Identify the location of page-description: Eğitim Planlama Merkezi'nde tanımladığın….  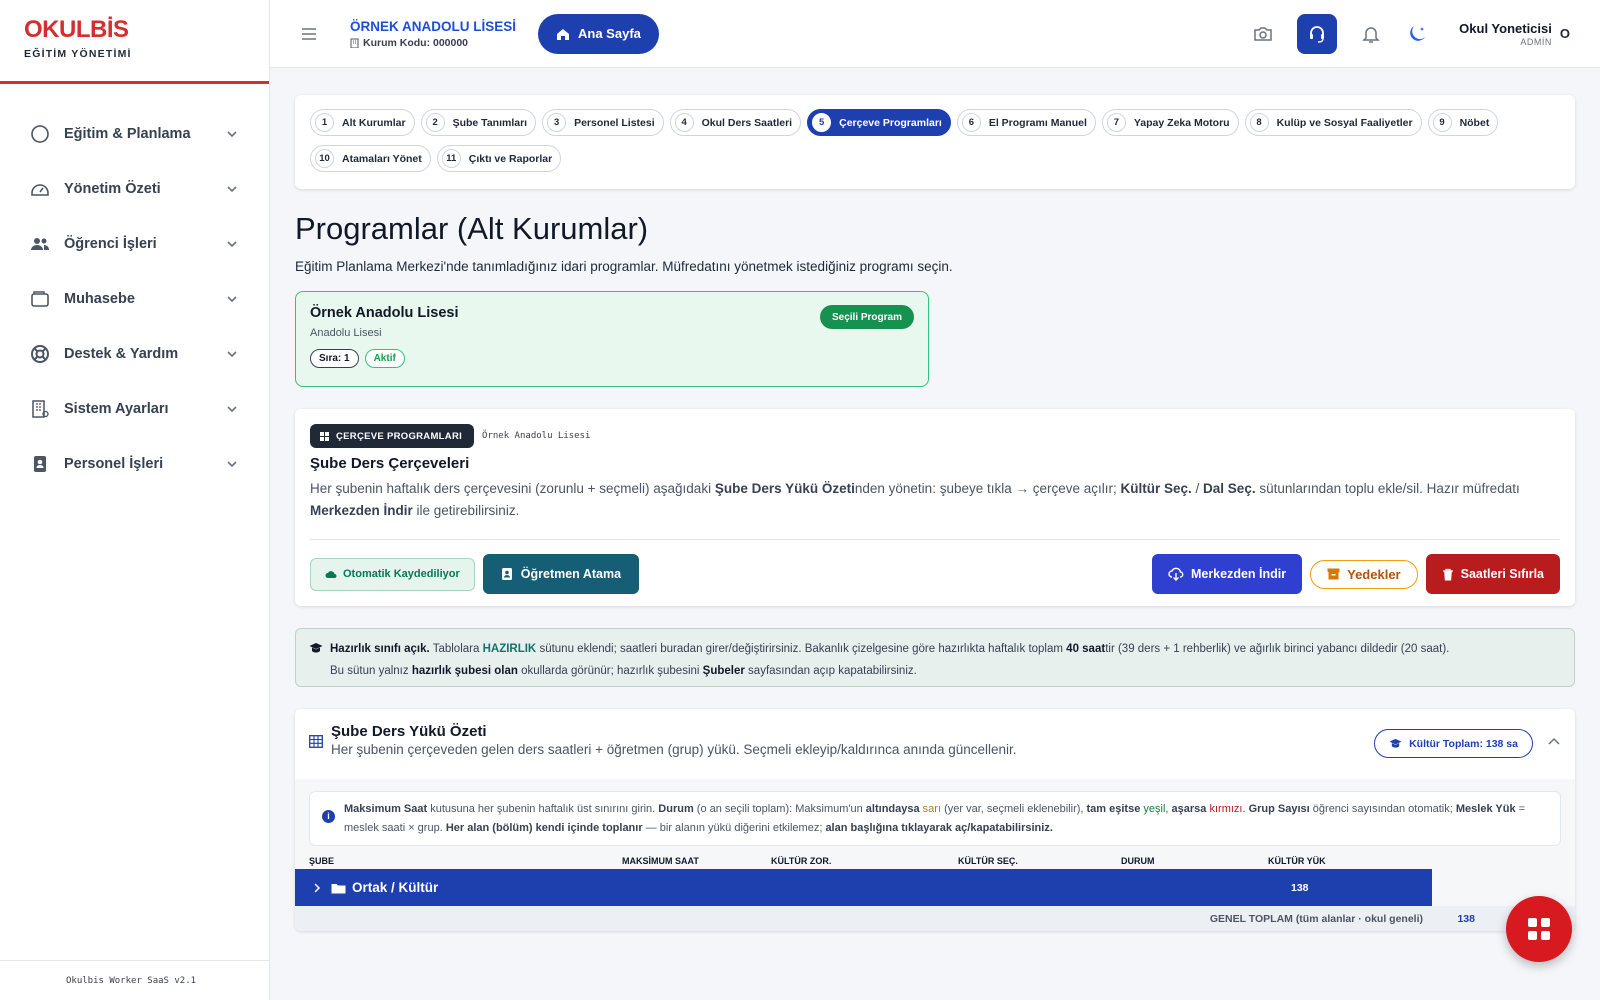
(624, 266).